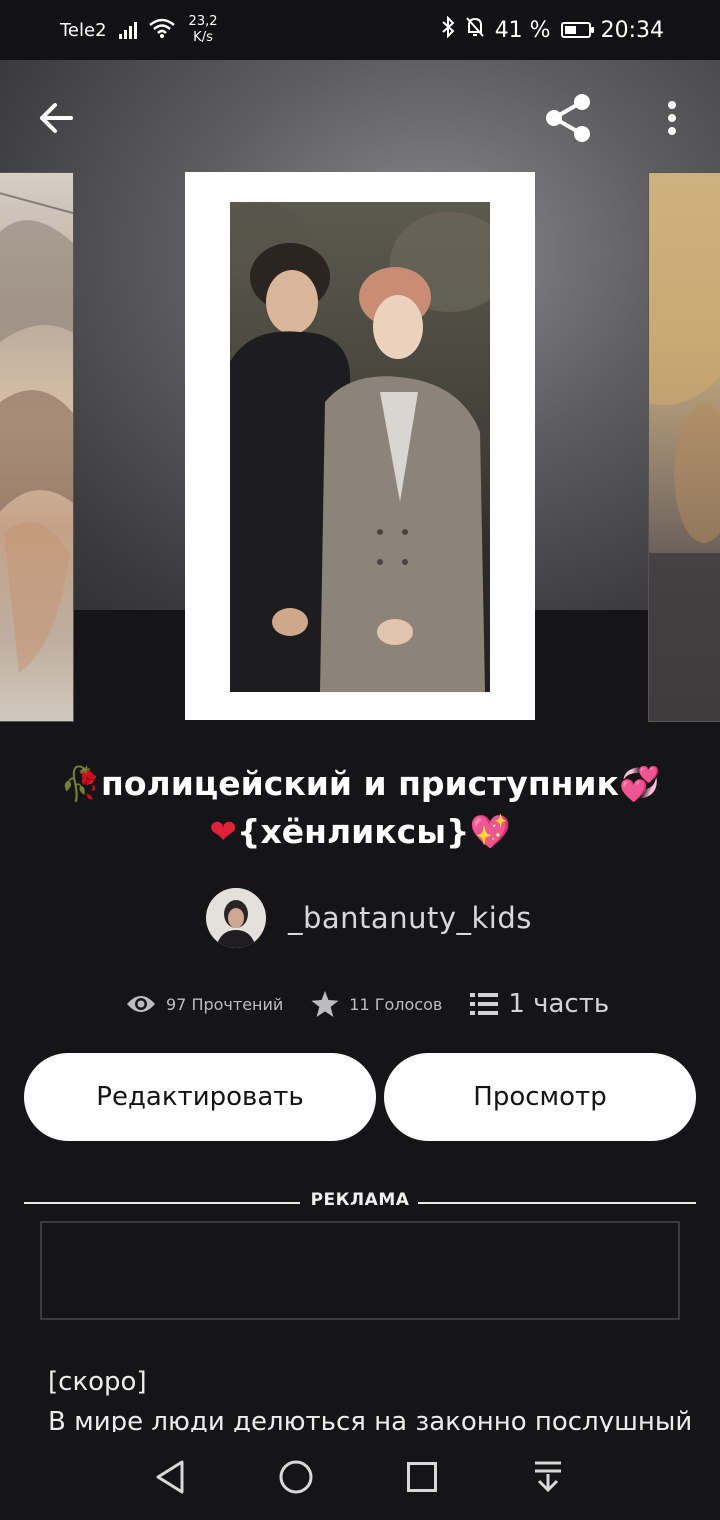  I want to click on speed-unit: K/s, so click(203, 37).